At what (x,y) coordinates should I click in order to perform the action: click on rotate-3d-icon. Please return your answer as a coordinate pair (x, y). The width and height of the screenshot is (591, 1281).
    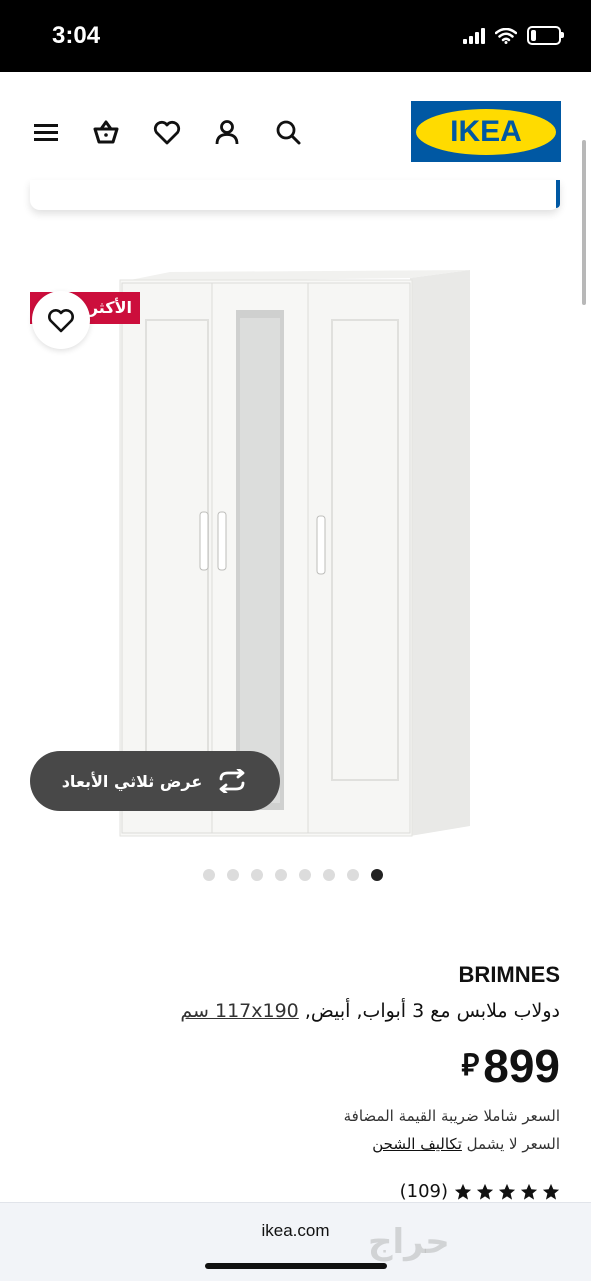
    Looking at the image, I should click on (232, 781).